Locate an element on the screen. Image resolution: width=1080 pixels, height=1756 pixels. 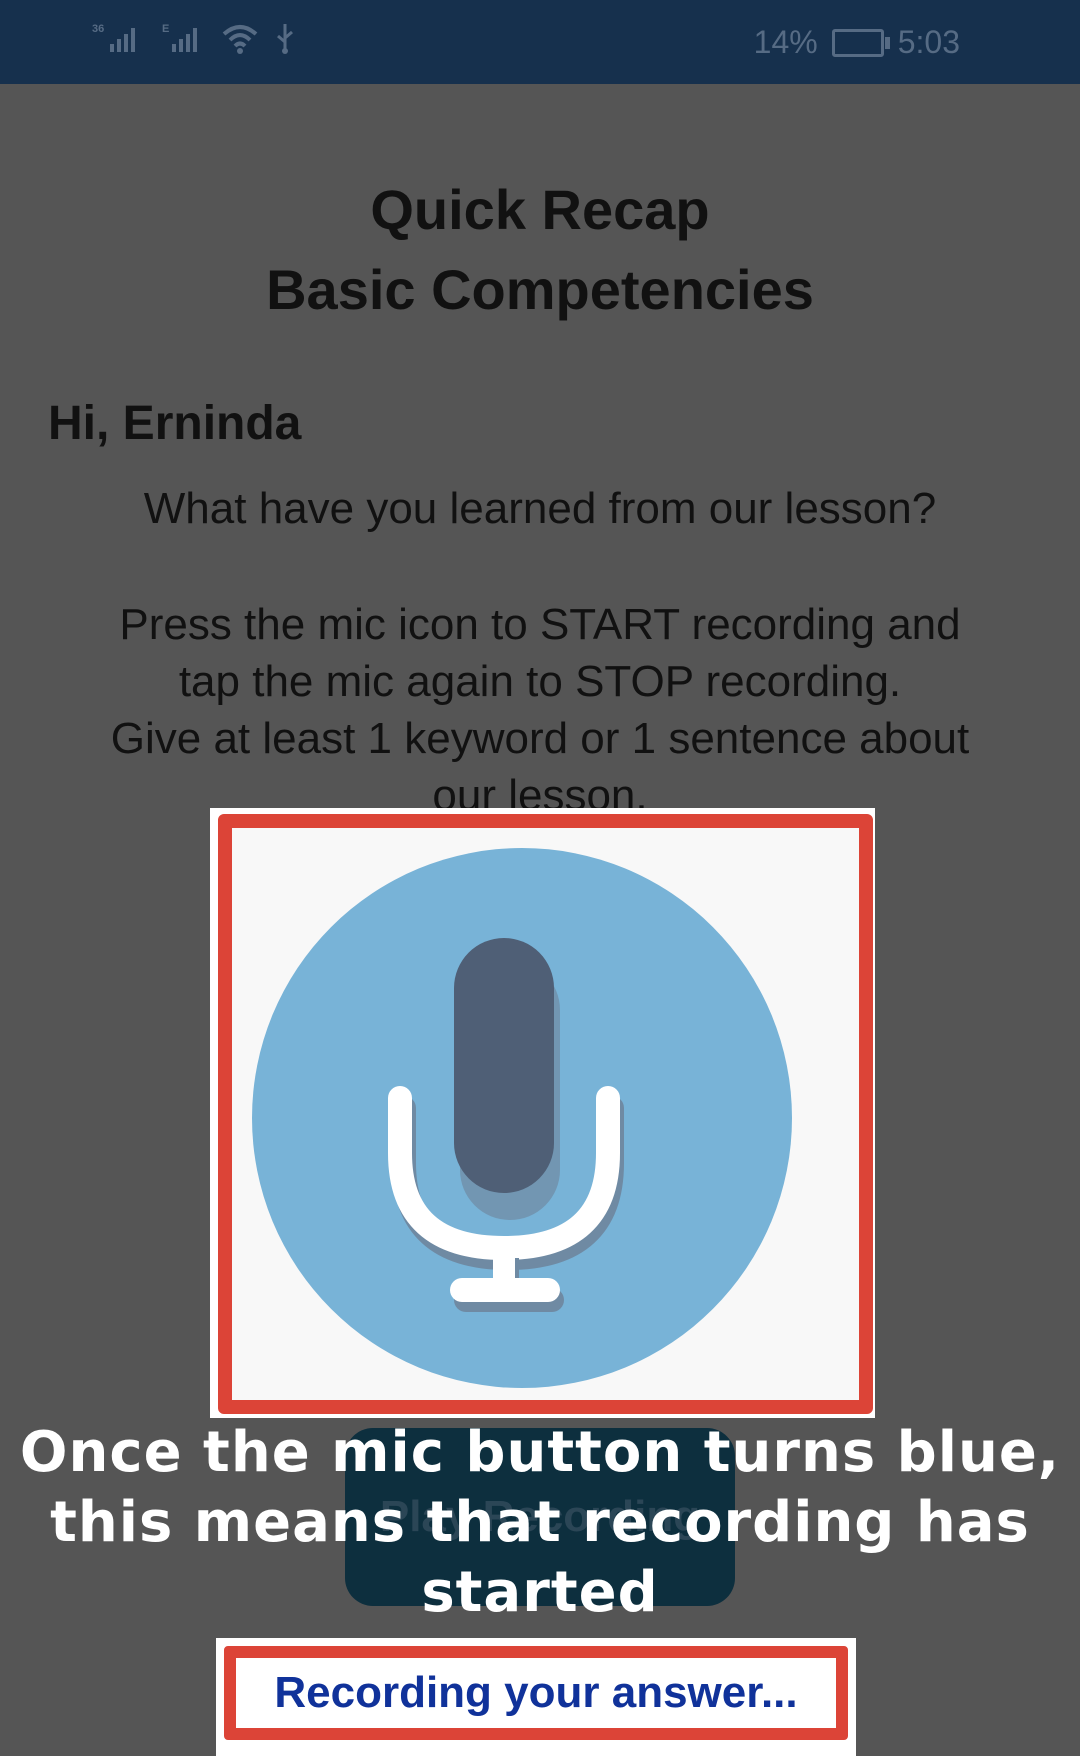
mobile-signal-icon: 36 is located at coordinates (119, 39).